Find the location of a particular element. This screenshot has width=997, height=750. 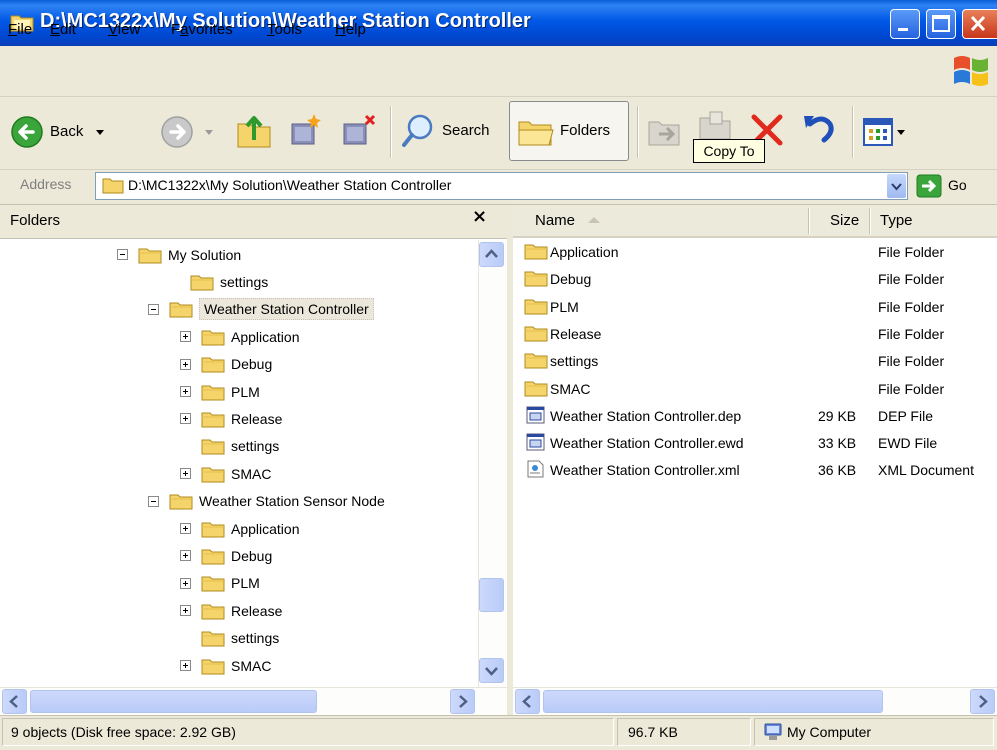

tree-horizontal-scrollbar is located at coordinates (253, 701).